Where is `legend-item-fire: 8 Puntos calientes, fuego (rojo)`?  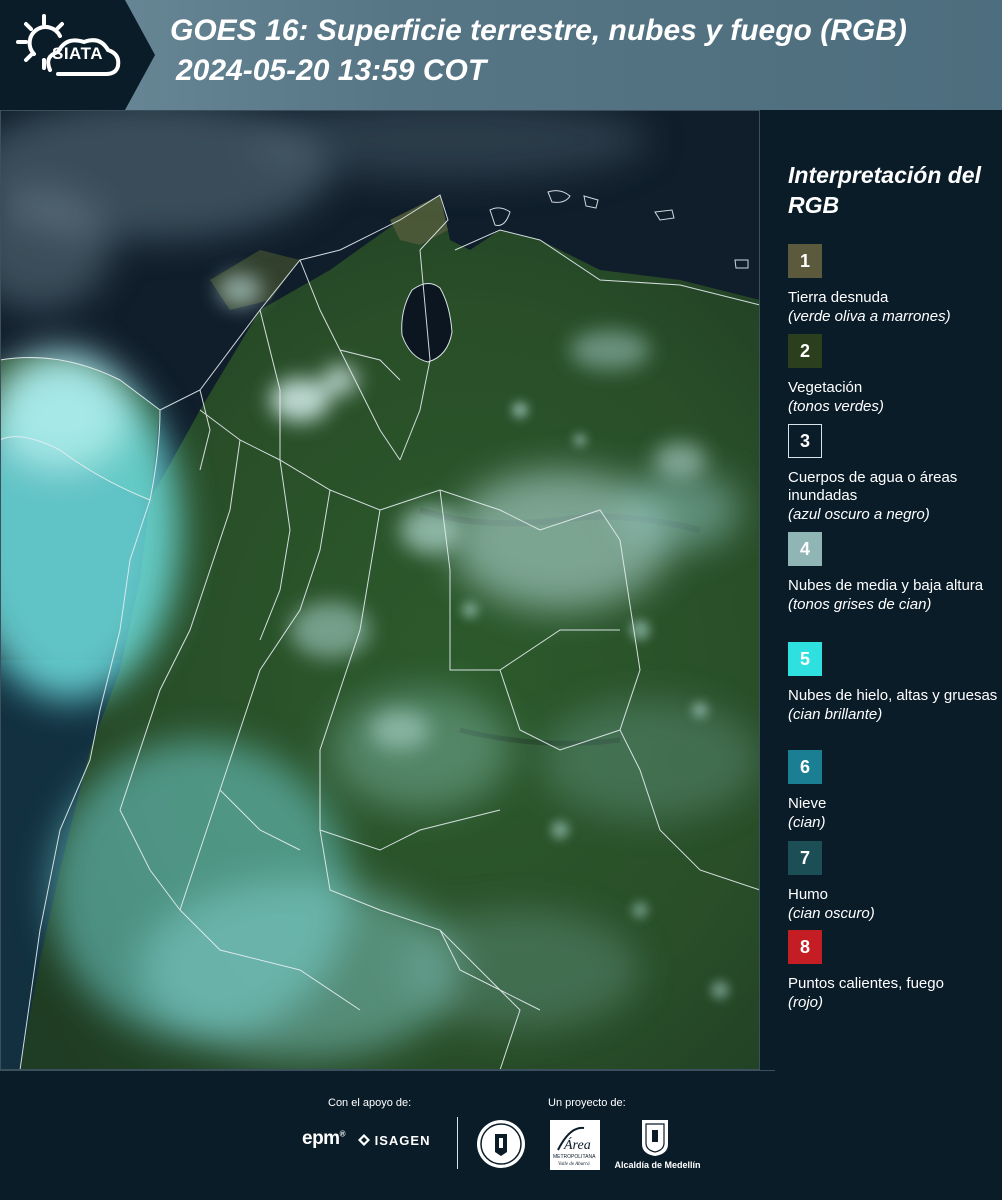
legend-item-fire: 8 Puntos calientes, fuego (rojo) is located at coordinates (893, 971).